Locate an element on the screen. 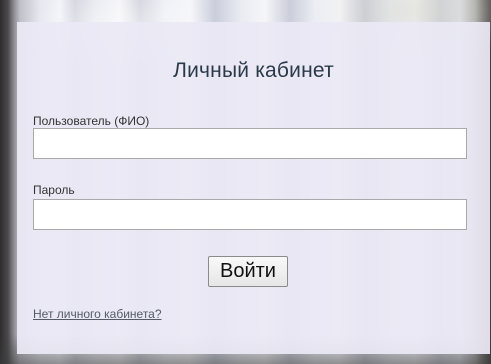 The width and height of the screenshot is (491, 364). username-label: Пользователь (ФИО) is located at coordinates (91, 121).